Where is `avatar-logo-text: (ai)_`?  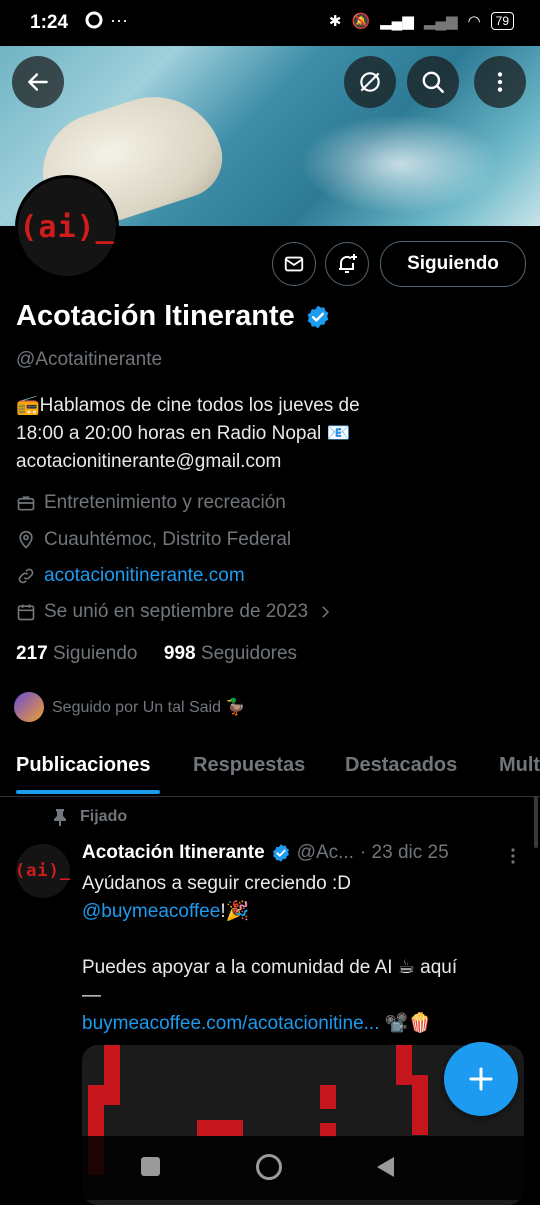 avatar-logo-text: (ai)_ is located at coordinates (67, 227).